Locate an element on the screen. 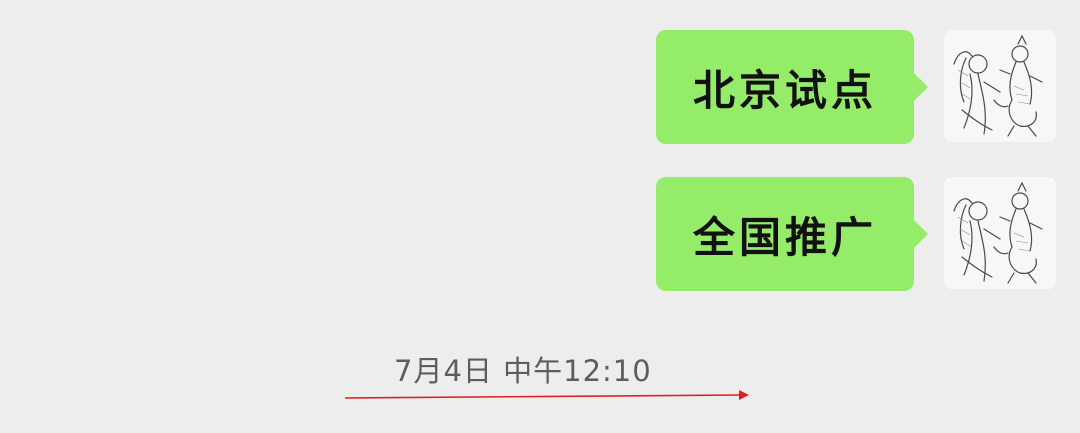 This screenshot has height=433, width=1080. message-row: 北京试点 is located at coordinates (856, 87).